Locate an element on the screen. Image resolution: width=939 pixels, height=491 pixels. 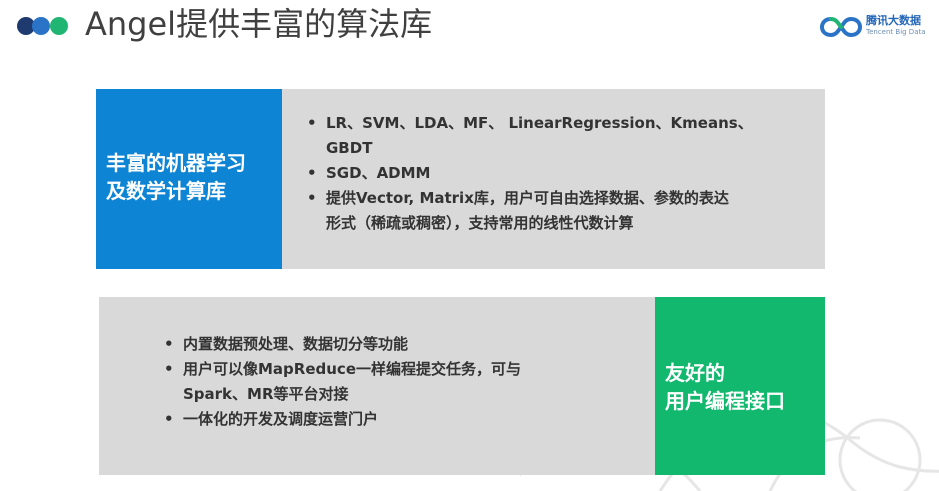
list-item-text-continued: 形式（稀疏或稠密），支持常用的线性代数计算 is located at coordinates (480, 223).